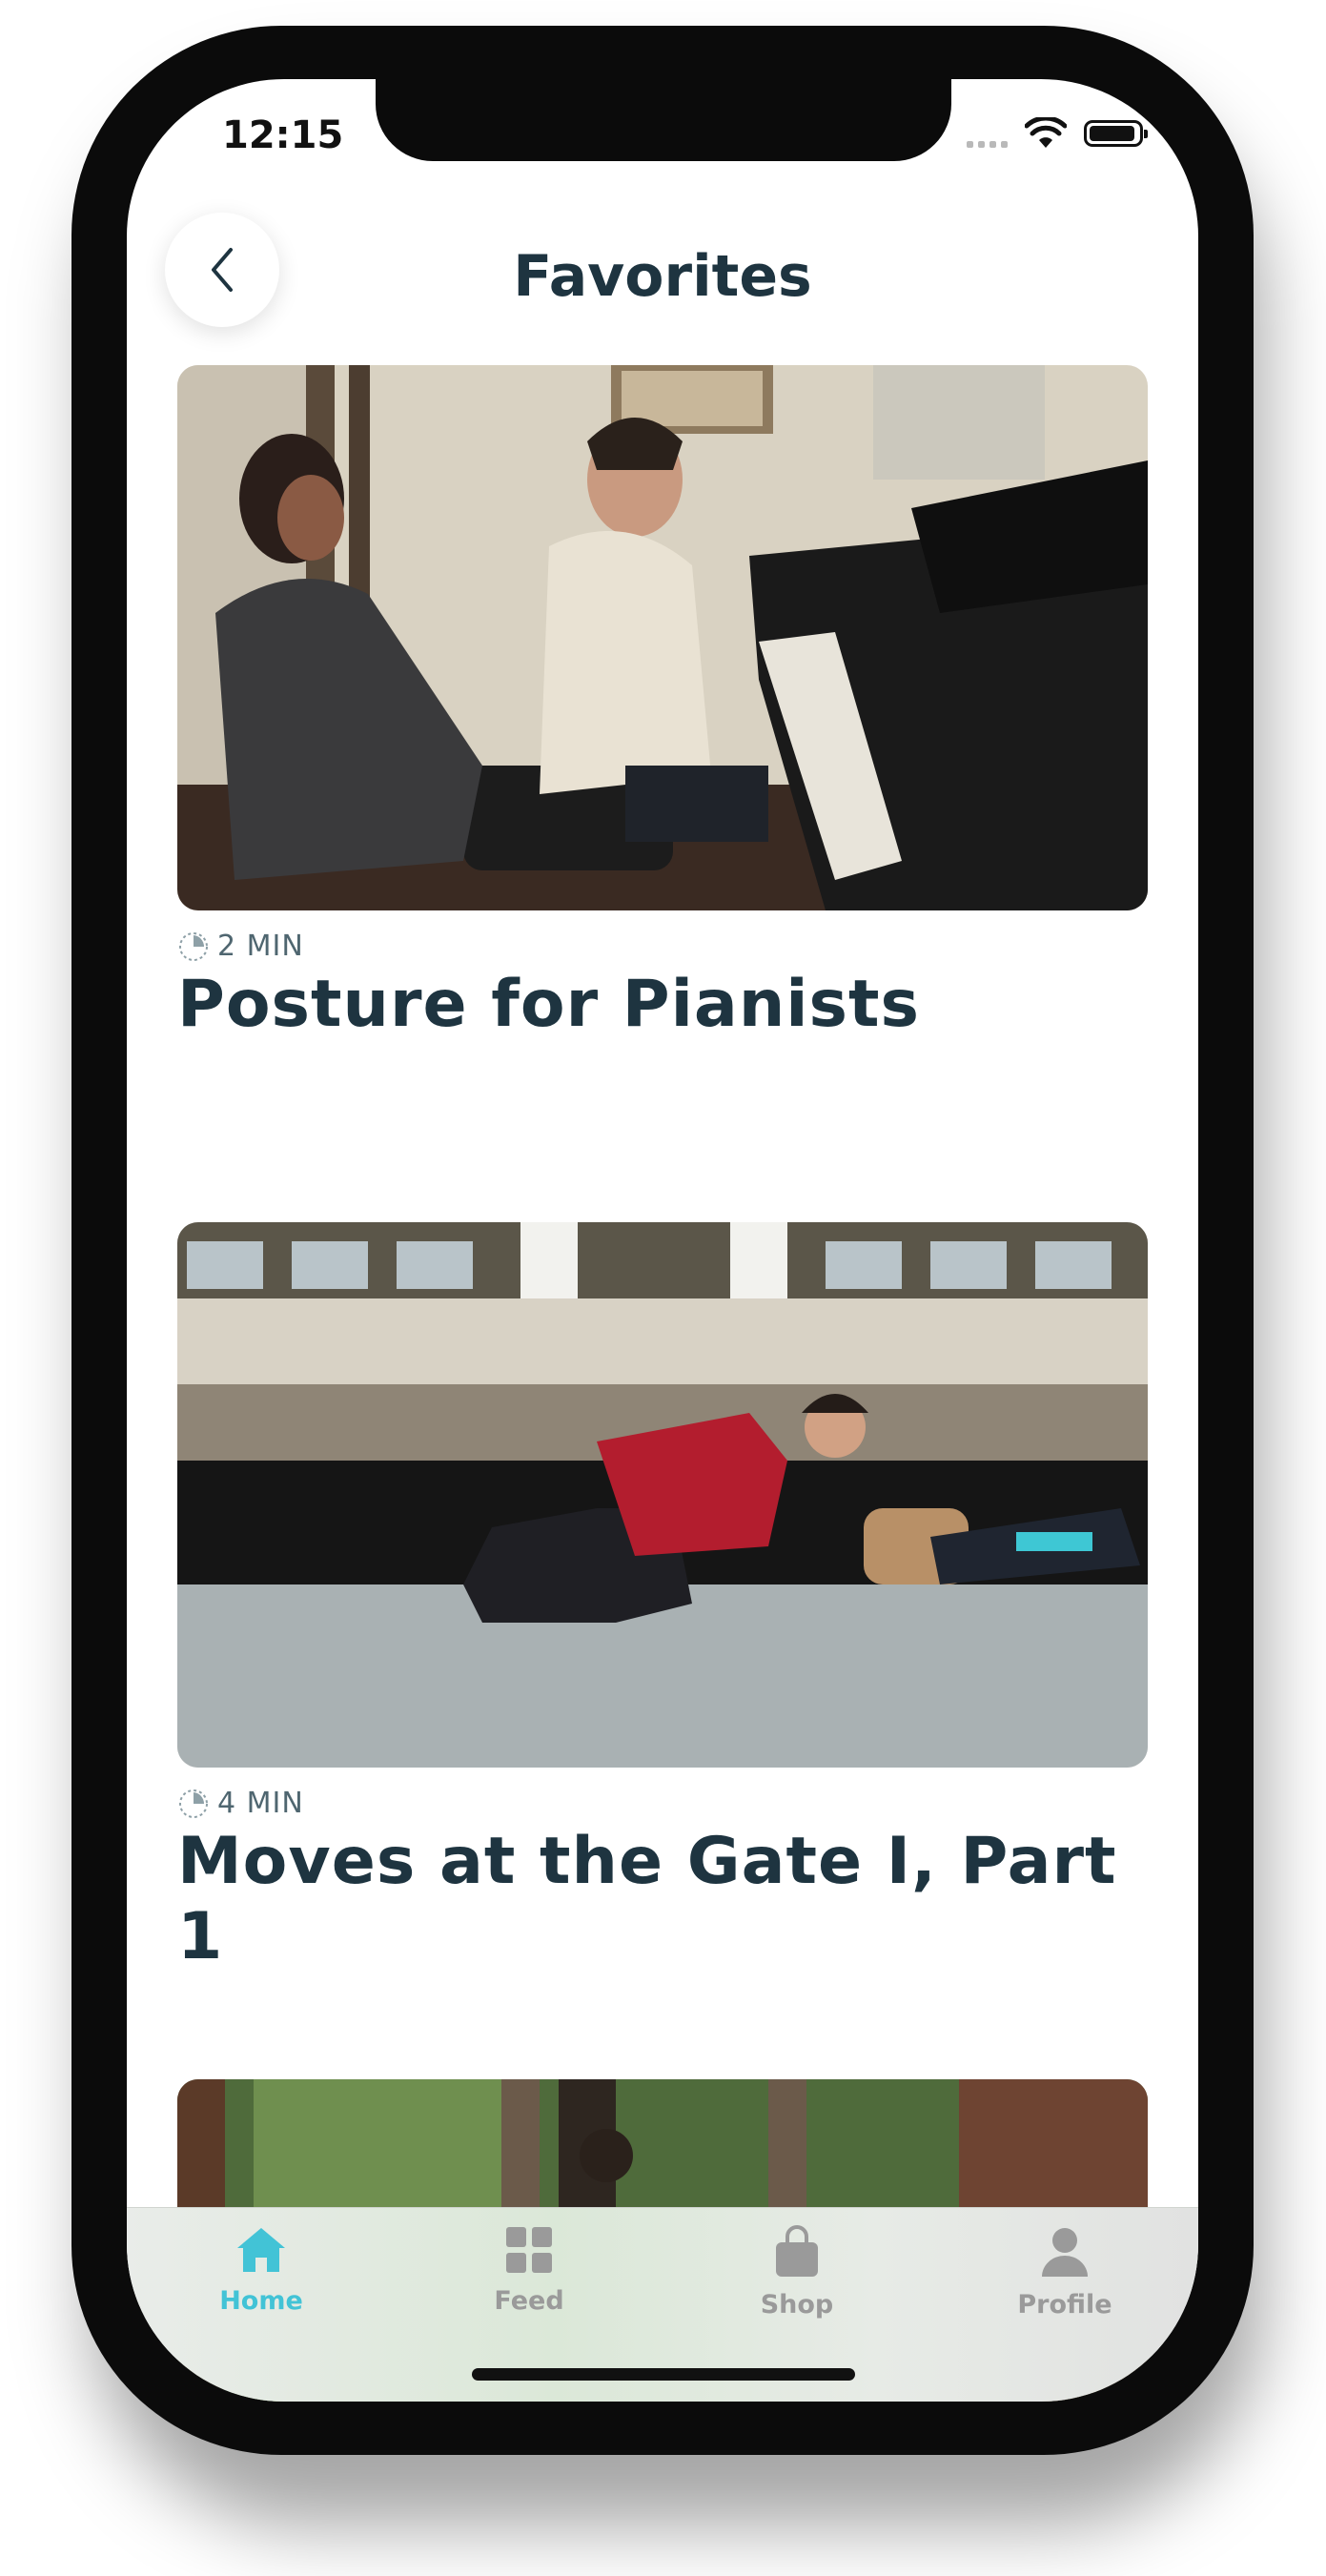 The height and width of the screenshot is (2576, 1326). What do you see at coordinates (261, 2250) in the screenshot?
I see `home-icon` at bounding box center [261, 2250].